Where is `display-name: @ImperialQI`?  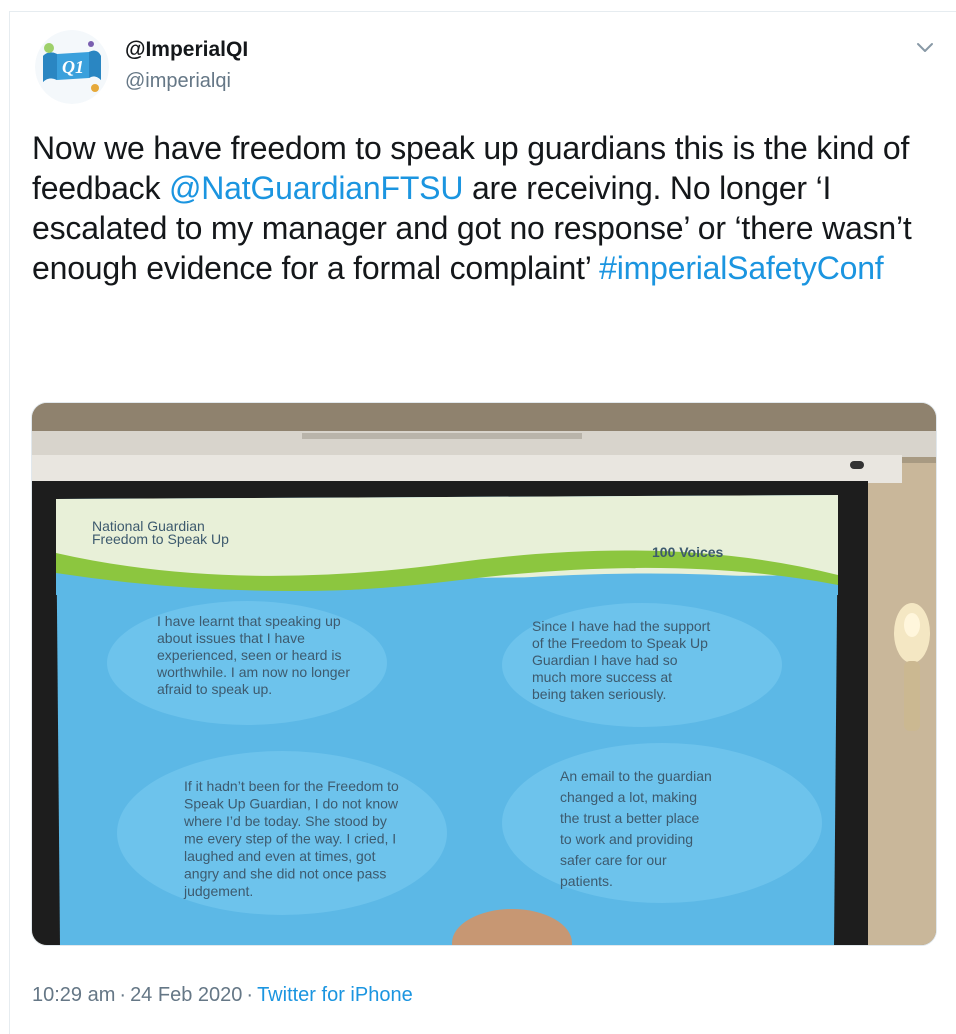 display-name: @ImperialQI is located at coordinates (186, 50).